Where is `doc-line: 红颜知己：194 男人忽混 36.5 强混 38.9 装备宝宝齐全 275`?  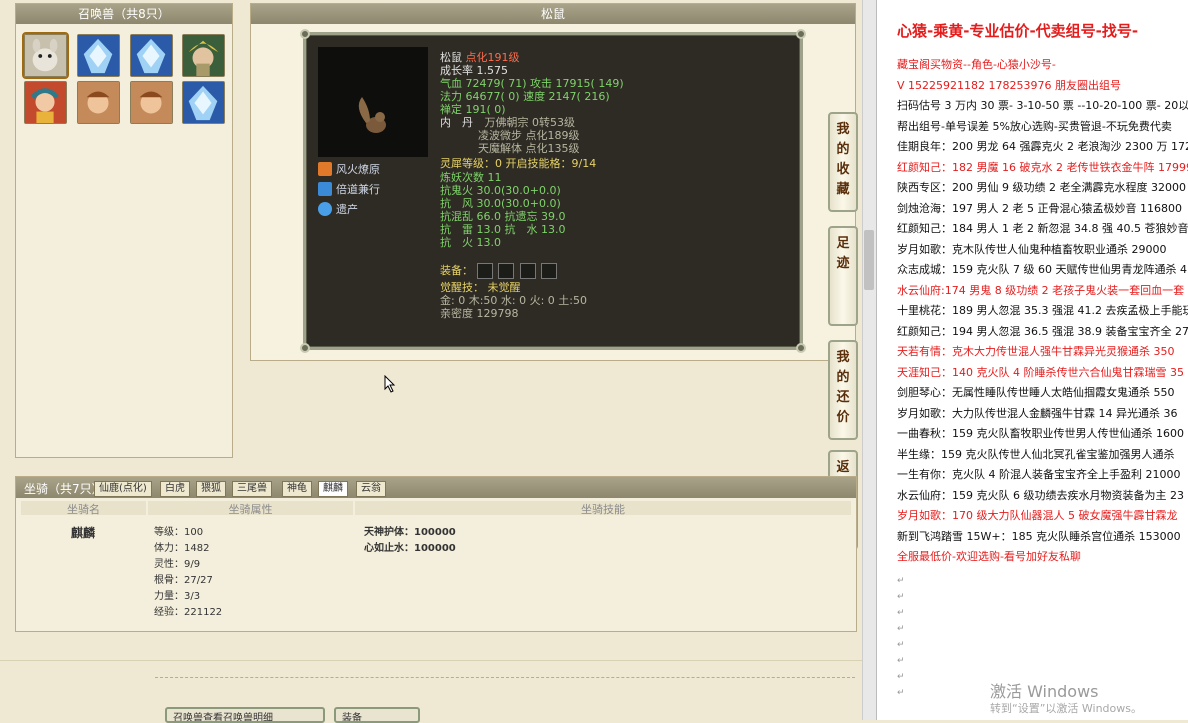
doc-line: 红颜知己：194 男人忽混 36.5 强混 38.9 装备宝宝齐全 275 is located at coordinates (1042, 331).